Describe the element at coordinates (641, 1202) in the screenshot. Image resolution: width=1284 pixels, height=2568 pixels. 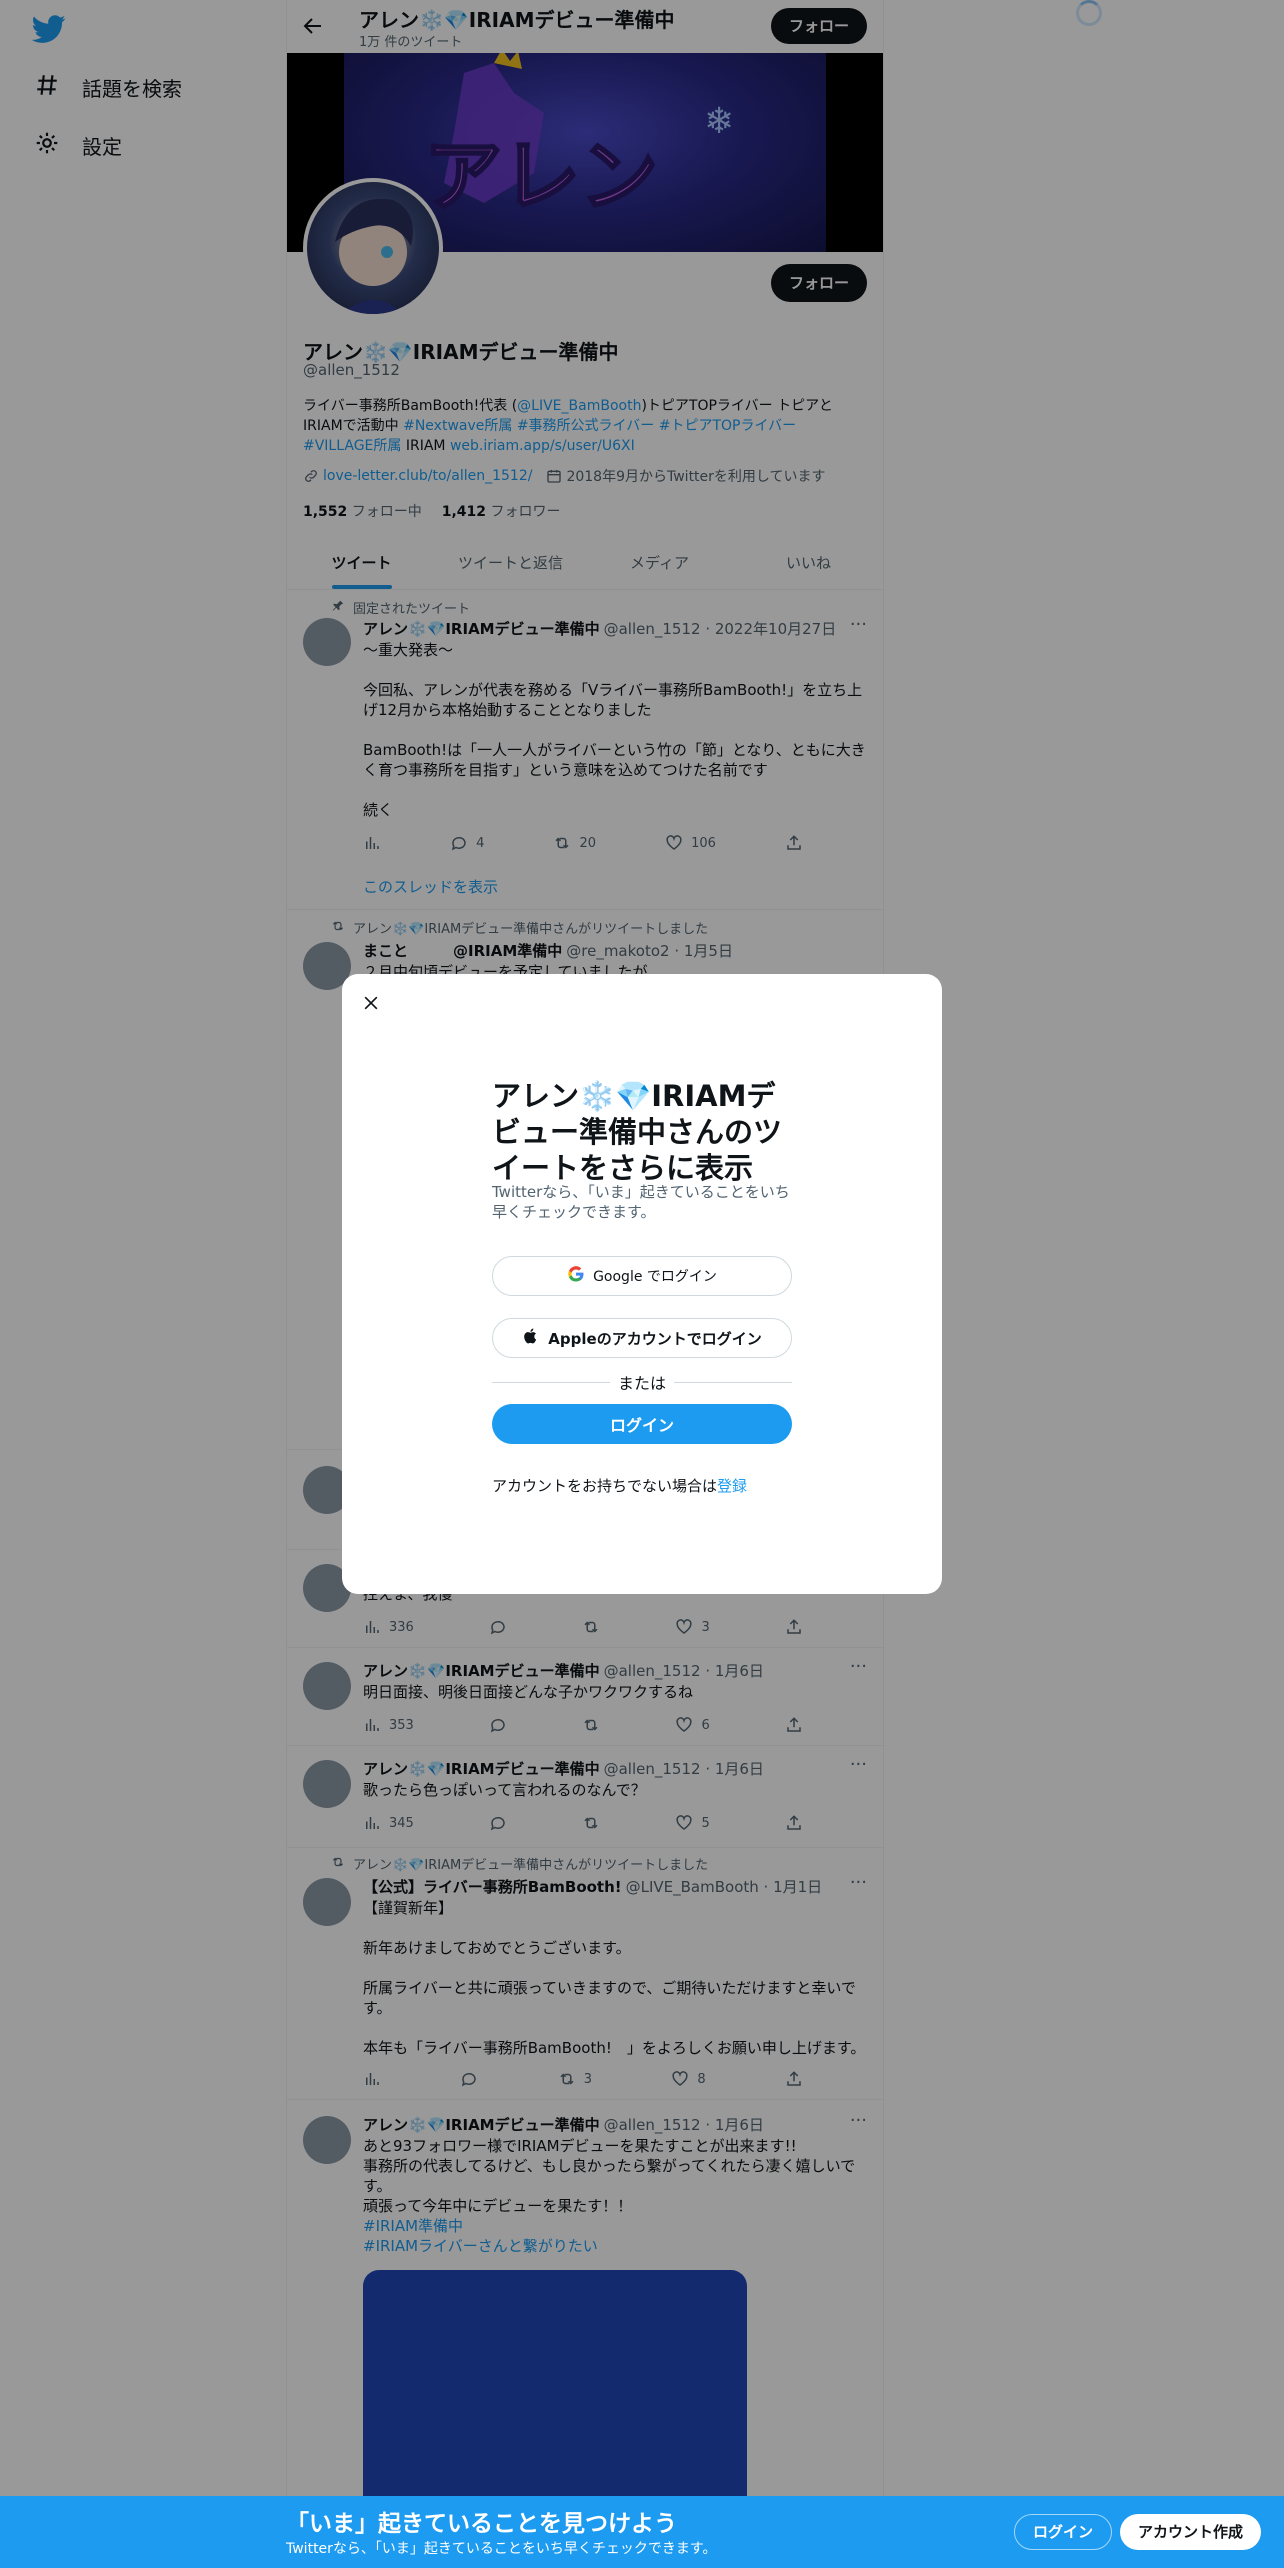
I see `modal-subtitle: Twitterなら、「いま」起きていることをいち早くチェックできます。` at that location.